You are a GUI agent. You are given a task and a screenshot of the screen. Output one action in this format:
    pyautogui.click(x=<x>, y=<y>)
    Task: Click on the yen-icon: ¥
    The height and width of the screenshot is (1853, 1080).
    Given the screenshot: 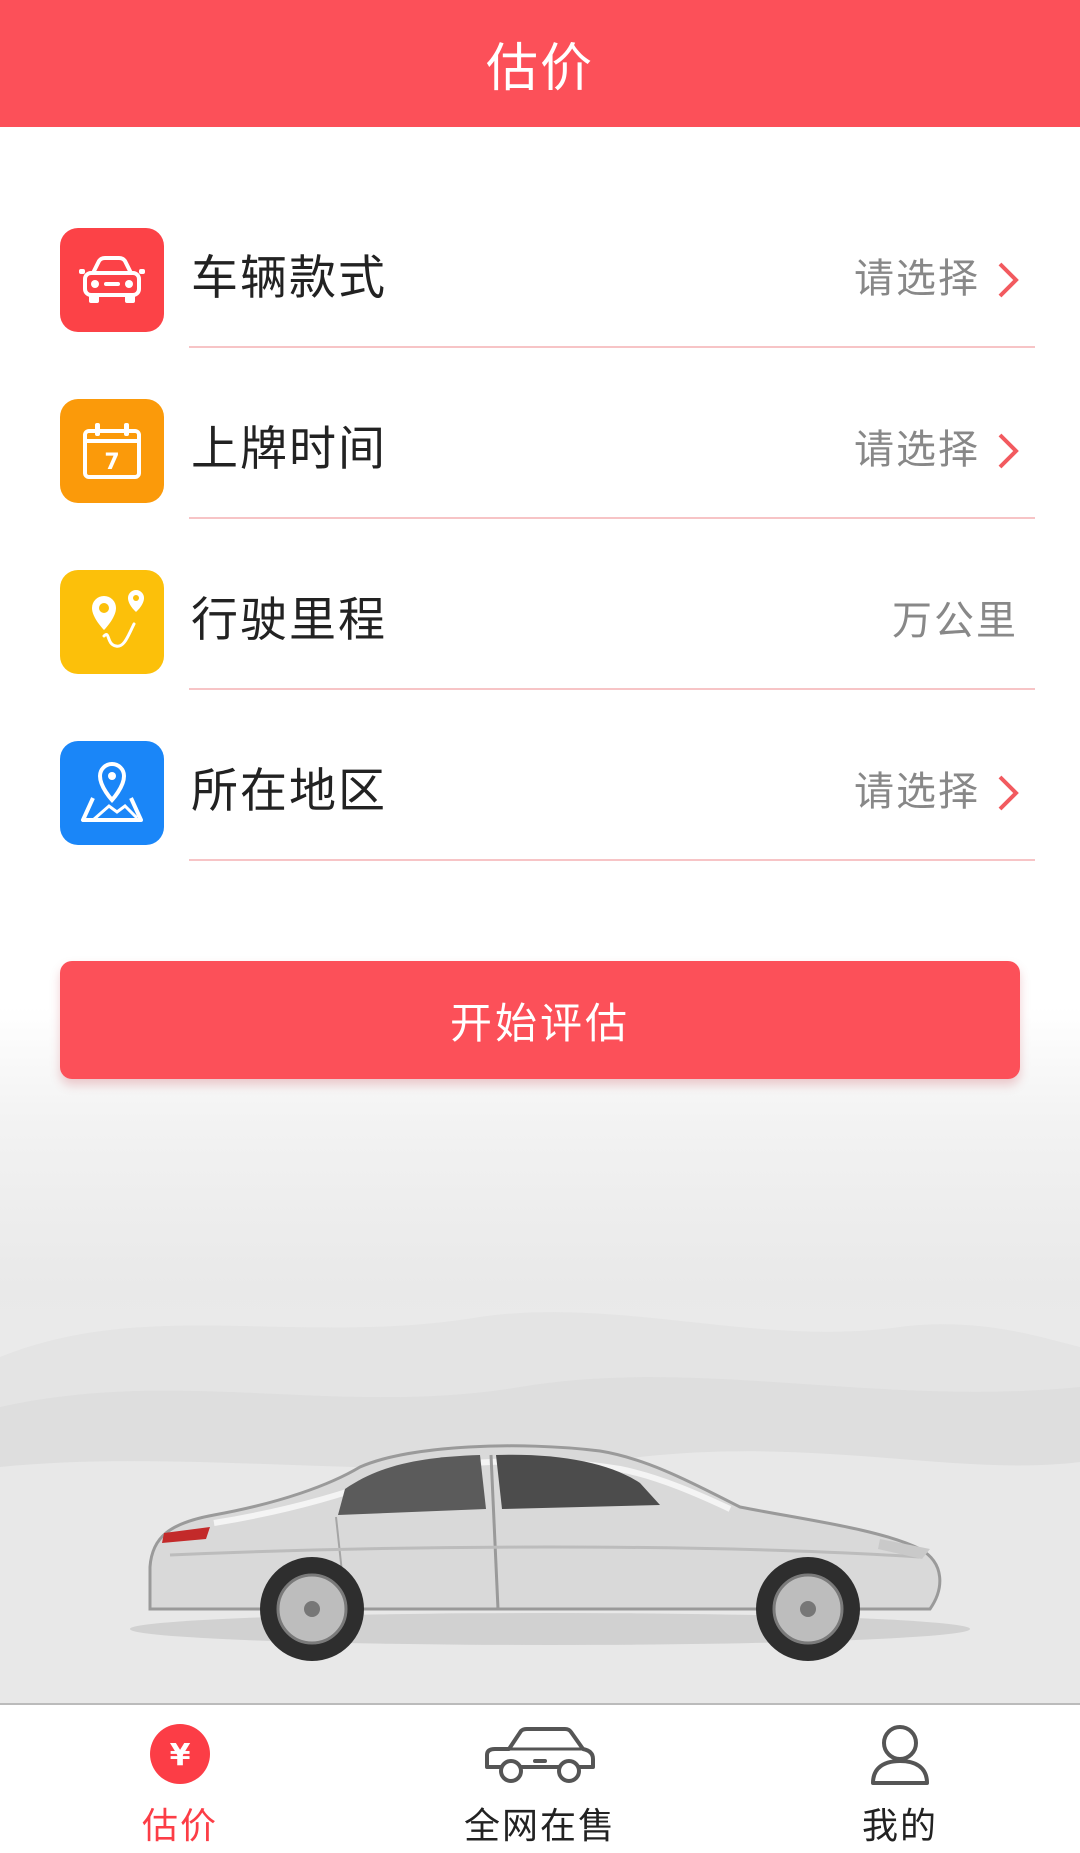 What is the action you would take?
    pyautogui.click(x=180, y=1754)
    